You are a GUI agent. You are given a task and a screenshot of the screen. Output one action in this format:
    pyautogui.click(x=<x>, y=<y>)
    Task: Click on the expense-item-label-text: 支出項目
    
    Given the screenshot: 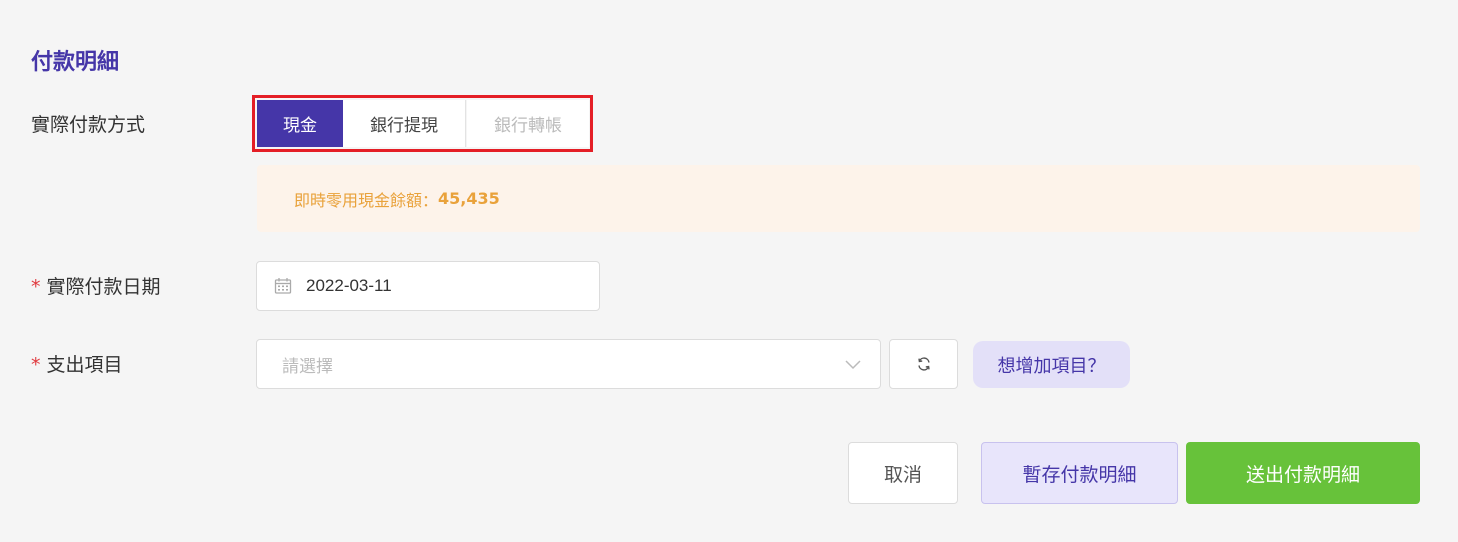 What is the action you would take?
    pyautogui.click(x=84, y=365)
    